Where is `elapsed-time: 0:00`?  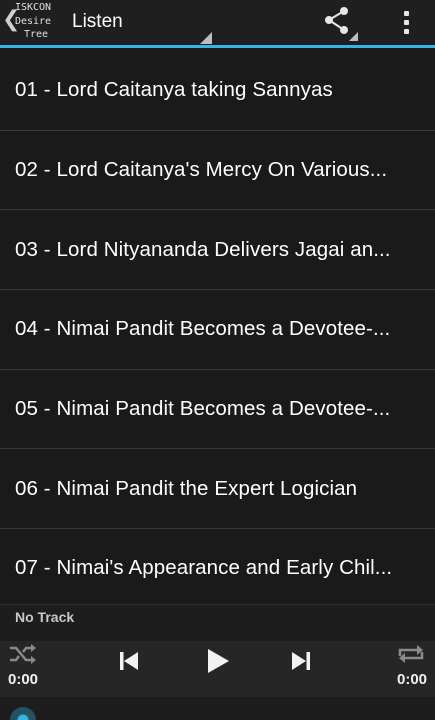
elapsed-time: 0:00 is located at coordinates (23, 679).